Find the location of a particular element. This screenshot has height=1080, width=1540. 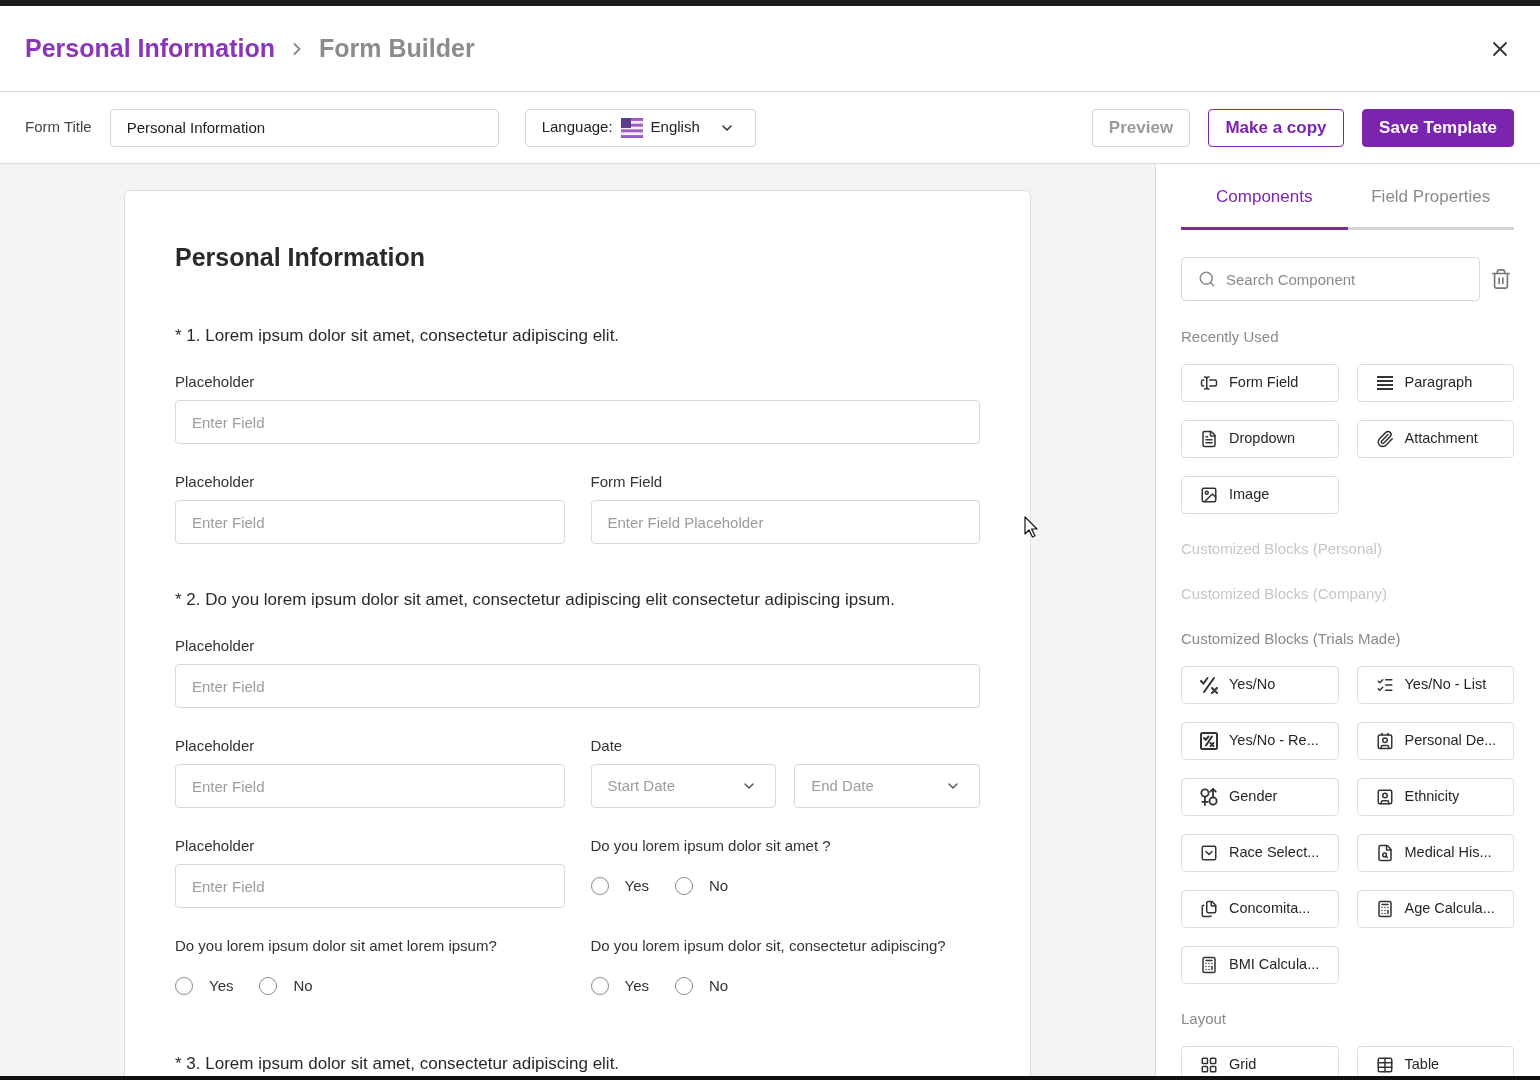

documents-icon is located at coordinates (1209, 909).